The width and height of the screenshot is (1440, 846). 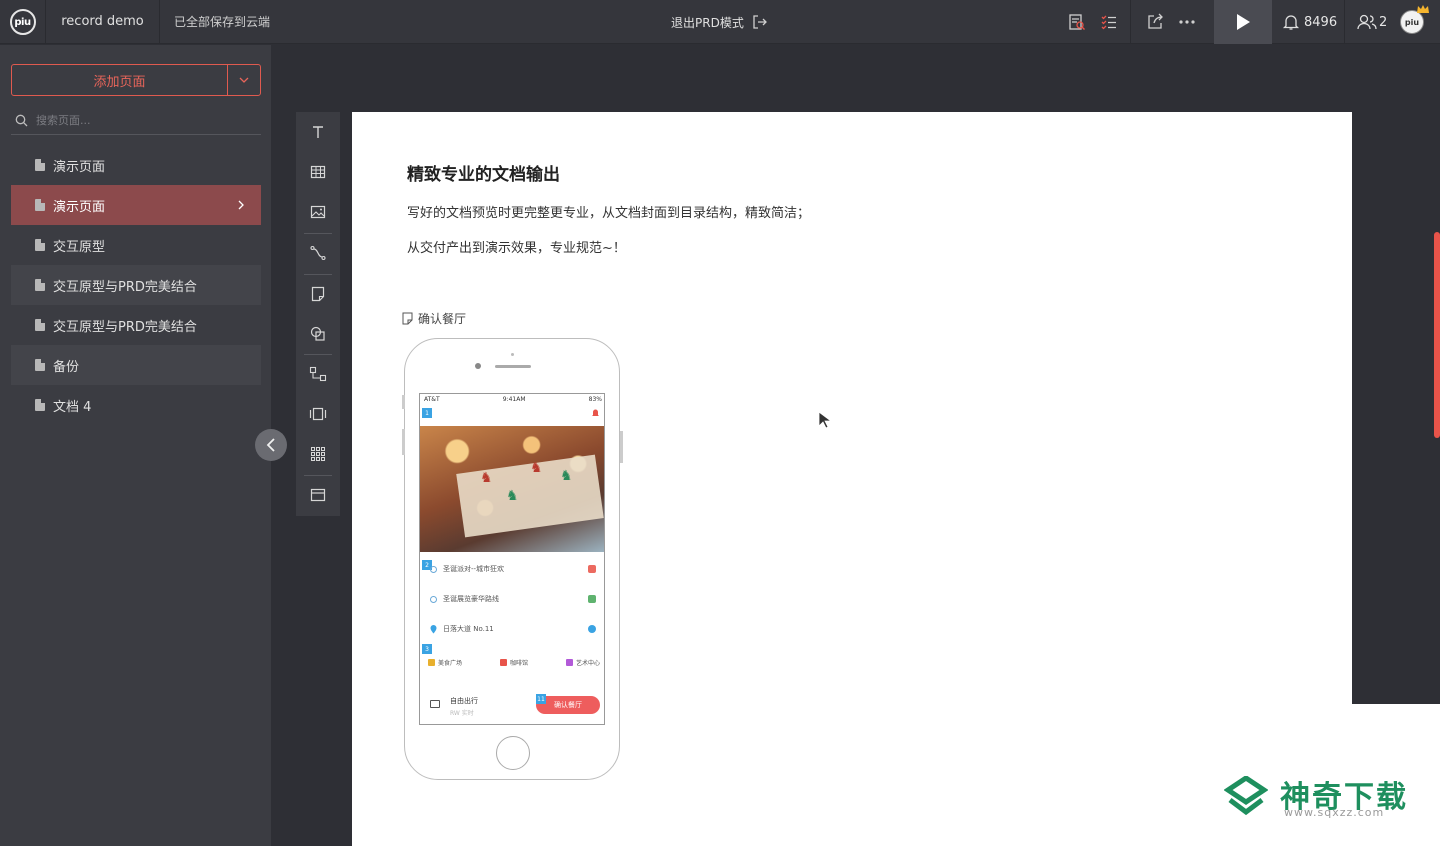 I want to click on connector-tool, so click(x=318, y=253).